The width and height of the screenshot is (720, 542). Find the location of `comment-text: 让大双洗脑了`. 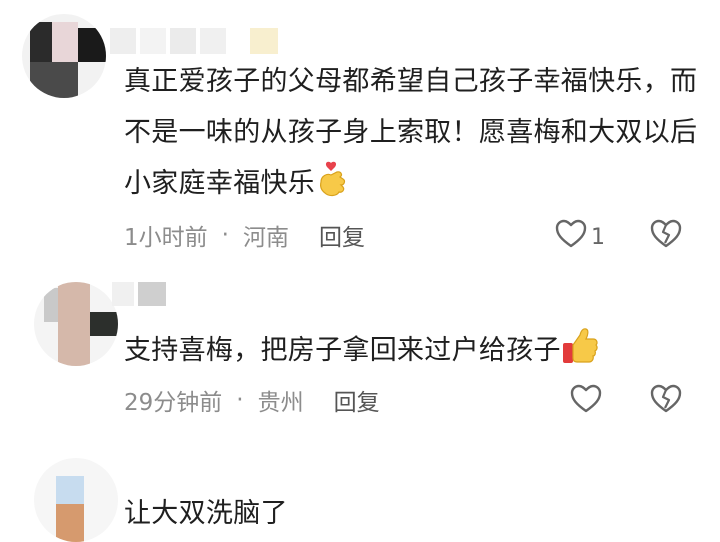

comment-text: 让大双洗脑了 is located at coordinates (414, 513).